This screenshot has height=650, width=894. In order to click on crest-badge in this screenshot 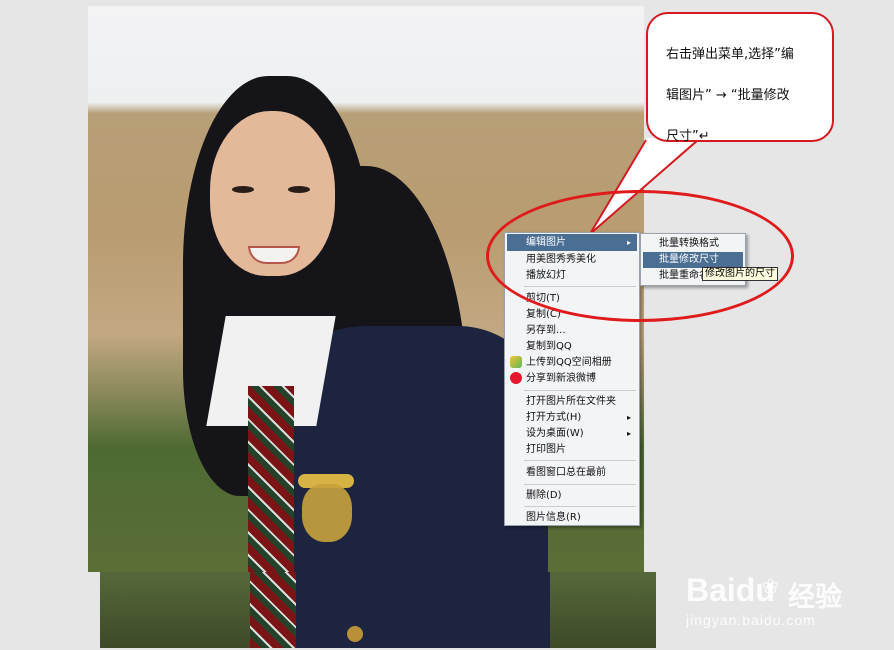, I will do `click(327, 513)`.